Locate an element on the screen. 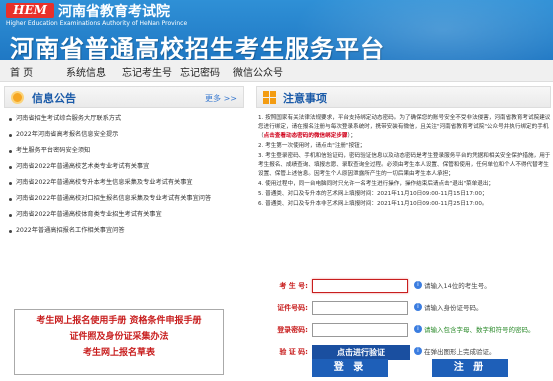 The height and width of the screenshot is (381, 553). id-row: 证件号码: i 请输入身份证号码。 is located at coordinates (403, 309).